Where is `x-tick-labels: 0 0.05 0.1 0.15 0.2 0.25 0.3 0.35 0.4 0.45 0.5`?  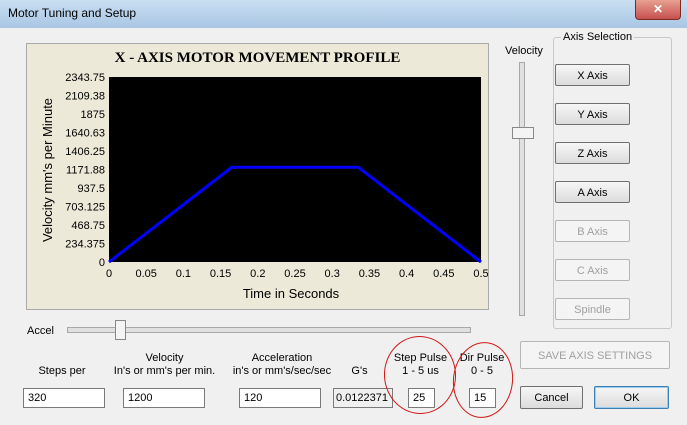 x-tick-labels: 0 0.05 0.1 0.15 0.2 0.25 0.3 0.35 0.4 0.45 0.5 is located at coordinates (297, 274).